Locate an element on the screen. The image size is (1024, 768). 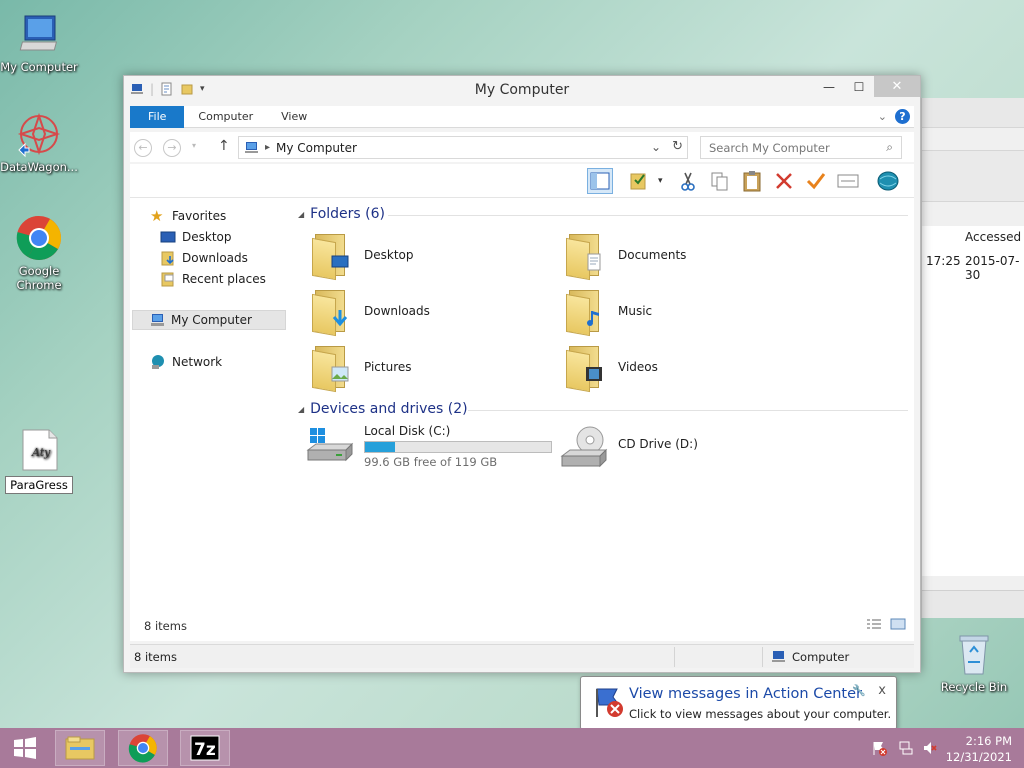
details-view-icon is located at coordinates (874, 625).